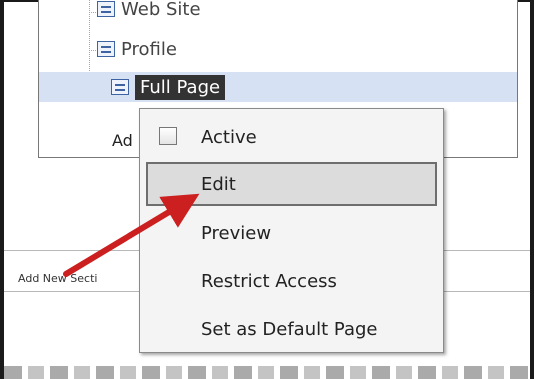 This screenshot has height=379, width=534. Describe the element at coordinates (131, 235) in the screenshot. I see `annotation-arrow-icon` at that location.